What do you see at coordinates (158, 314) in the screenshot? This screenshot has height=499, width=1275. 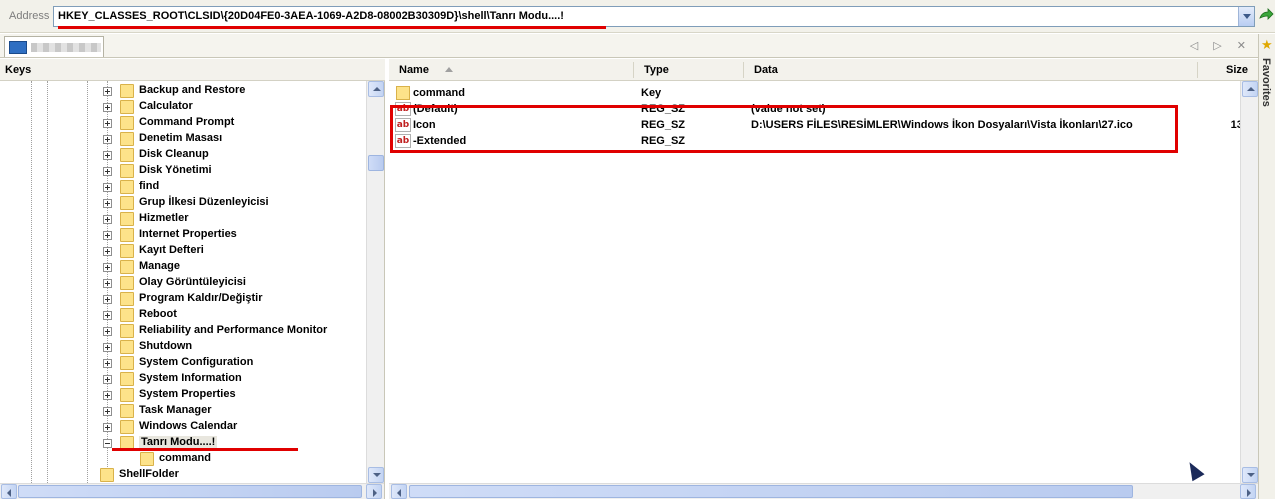 I see `tree-item-label: Reboot` at bounding box center [158, 314].